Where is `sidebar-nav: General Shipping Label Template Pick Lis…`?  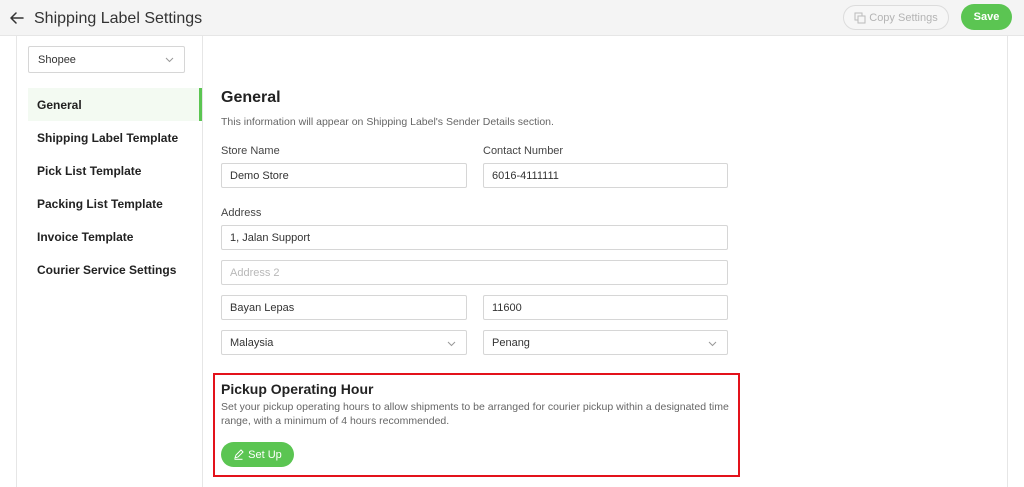 sidebar-nav: General Shipping Label Template Pick Lis… is located at coordinates (115, 187).